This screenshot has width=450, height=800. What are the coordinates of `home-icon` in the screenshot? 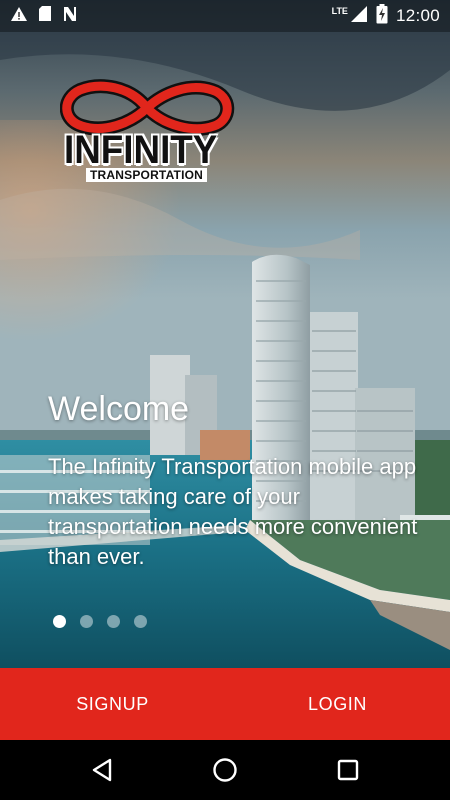 It's located at (225, 770).